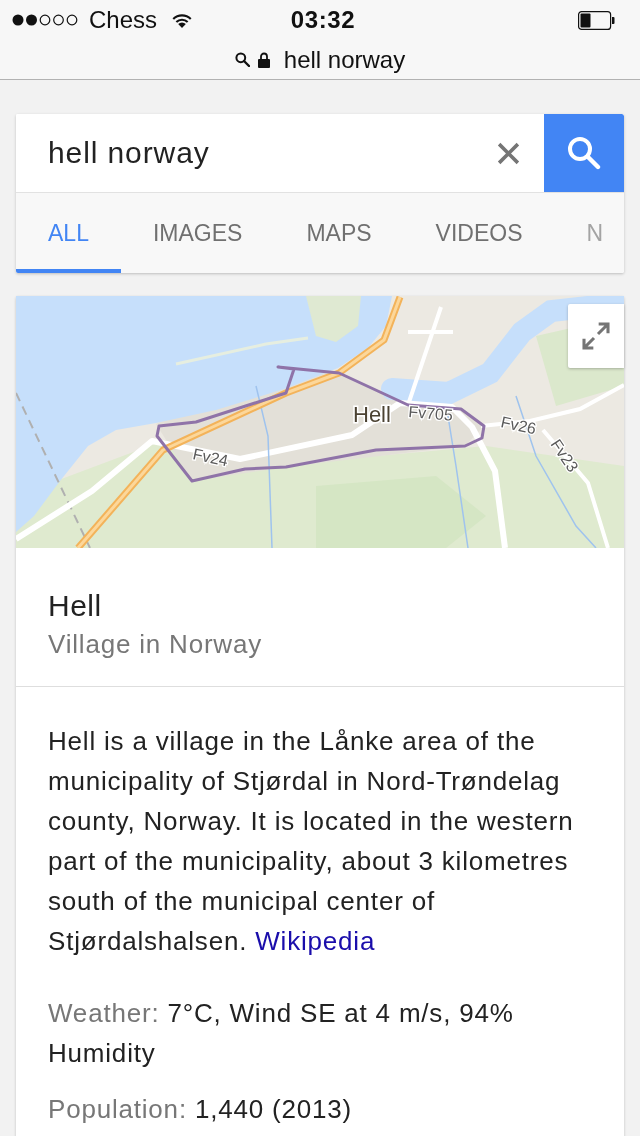  What do you see at coordinates (281, 1033) in the screenshot?
I see `fact-text: Weather: 7°C, Wind SE at 4 m/s, 94% Humidity` at bounding box center [281, 1033].